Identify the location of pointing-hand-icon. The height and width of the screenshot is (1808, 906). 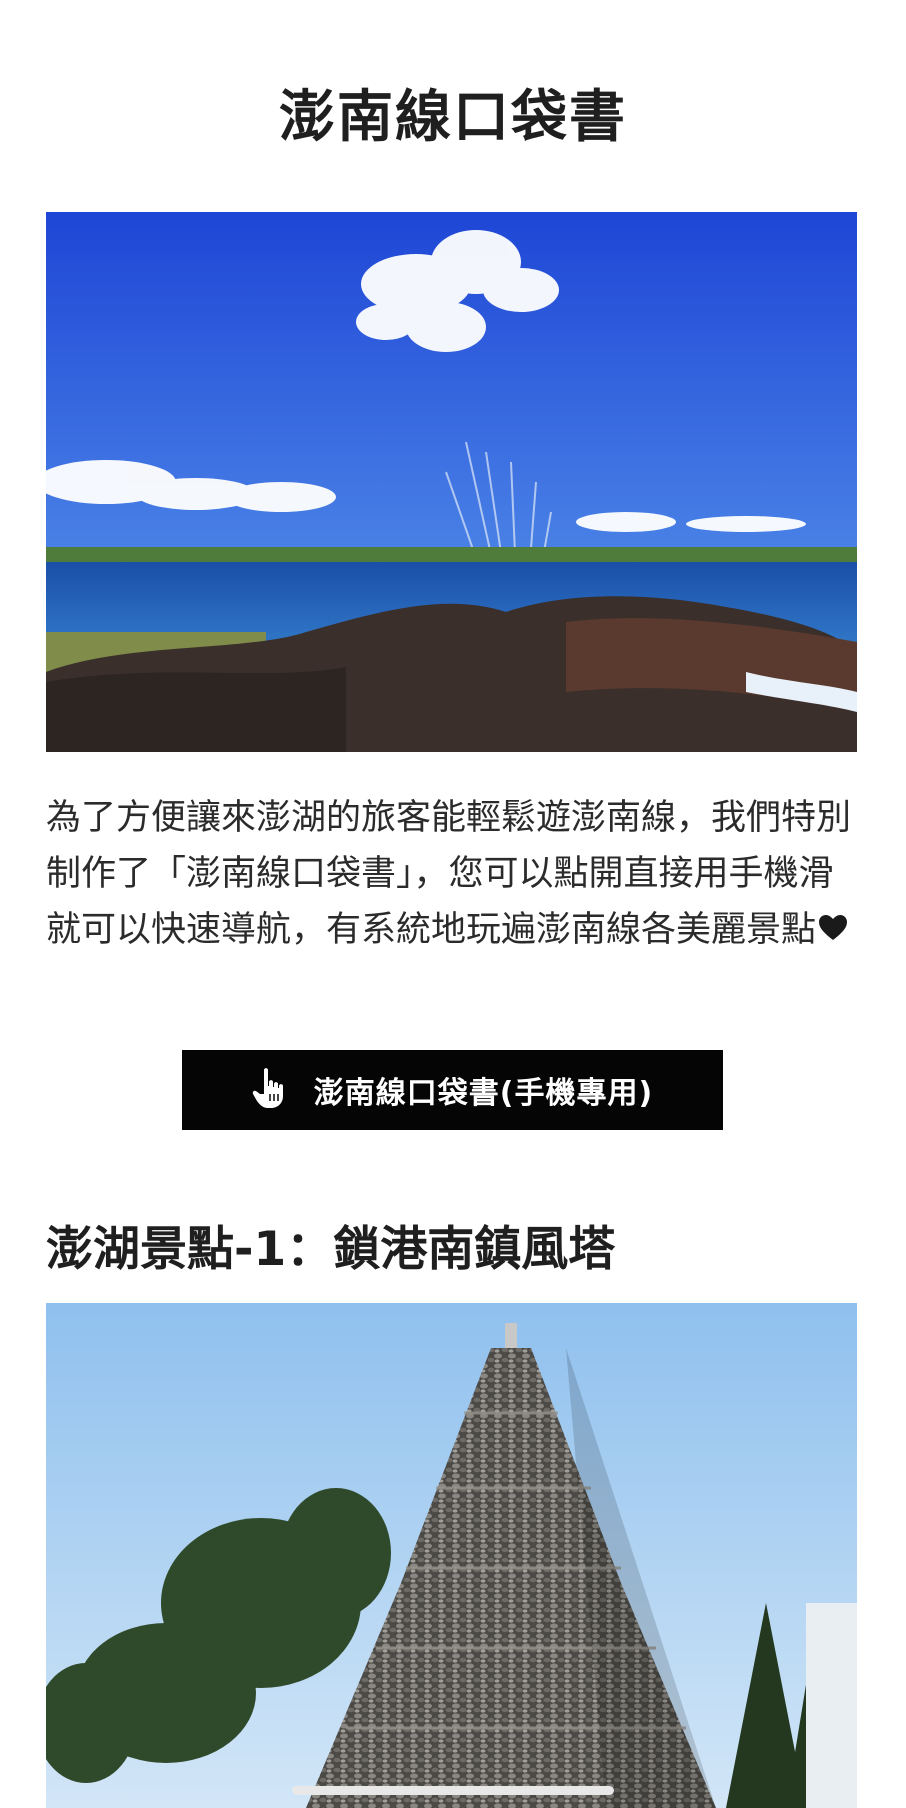
(270, 1090).